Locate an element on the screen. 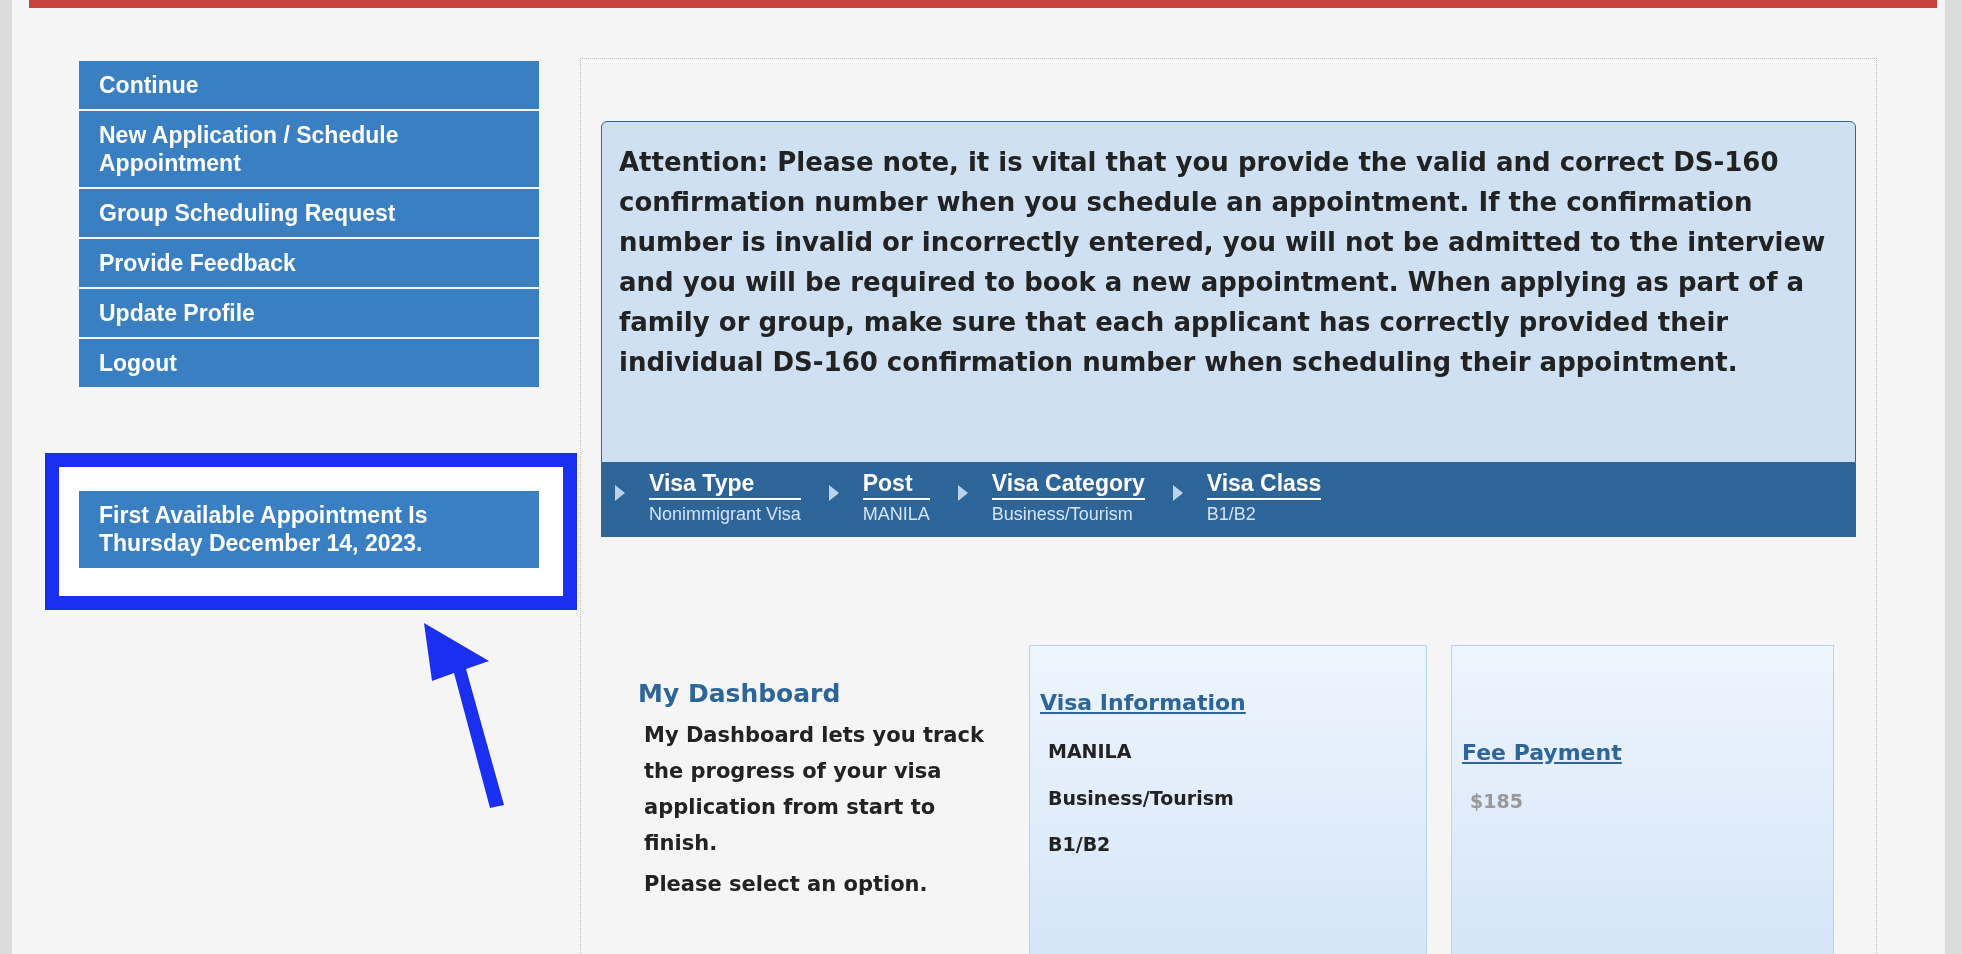 The width and height of the screenshot is (1962, 954). menu-link: Update Profile is located at coordinates (309, 313).